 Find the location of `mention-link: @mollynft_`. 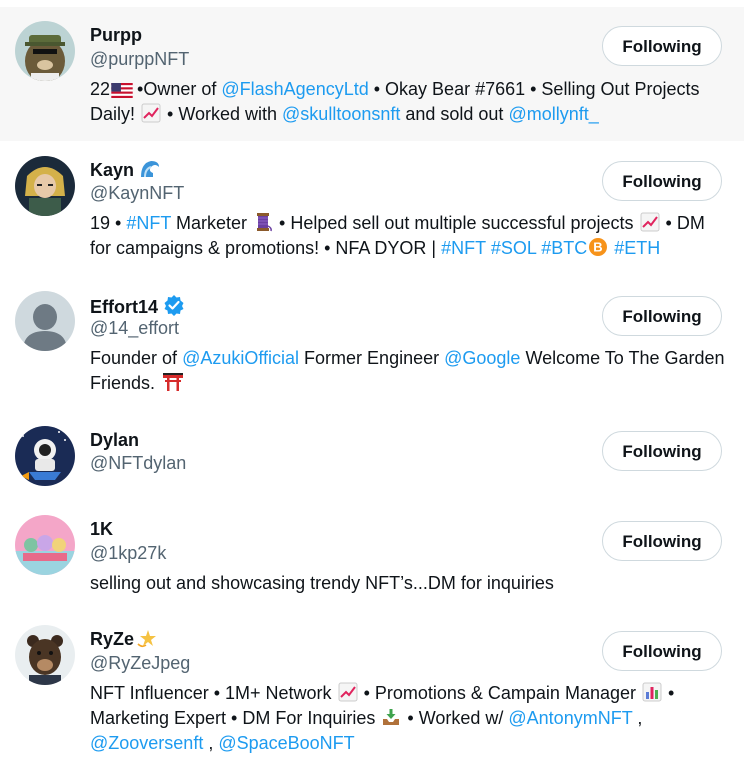

mention-link: @mollynft_ is located at coordinates (553, 114).